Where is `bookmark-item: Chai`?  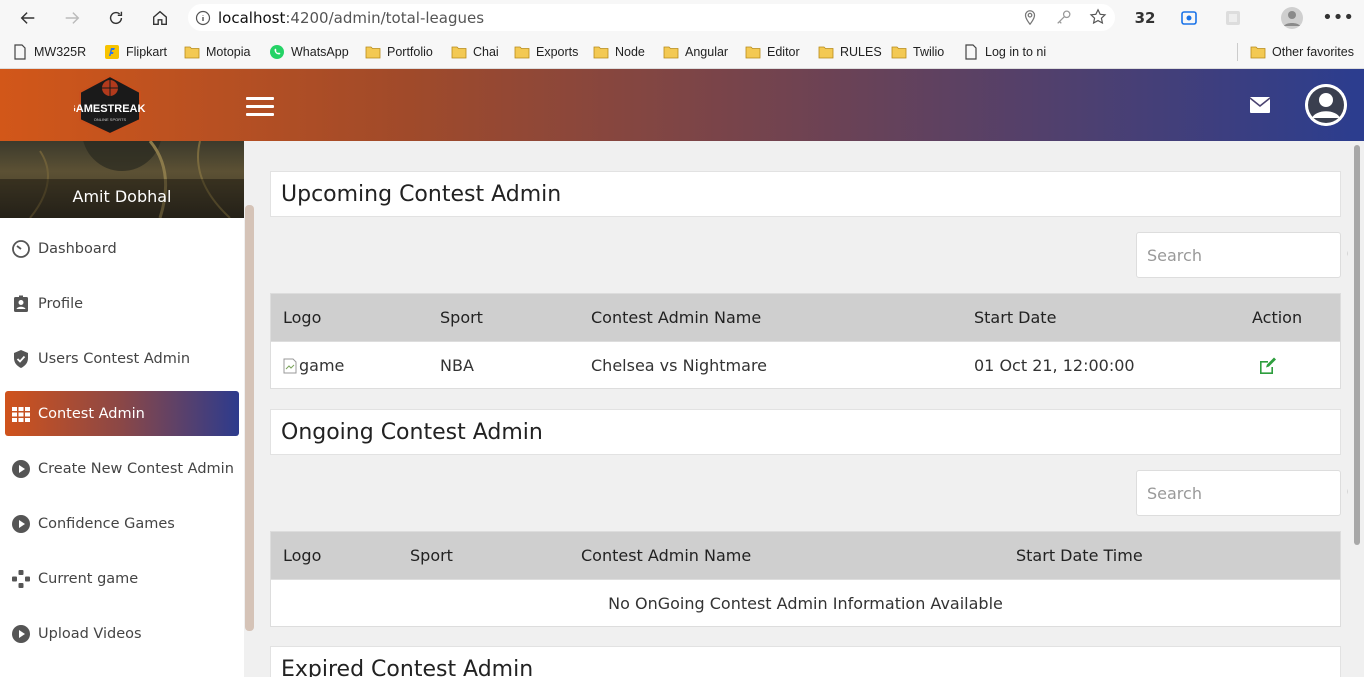
bookmark-item: Chai is located at coordinates (475, 52).